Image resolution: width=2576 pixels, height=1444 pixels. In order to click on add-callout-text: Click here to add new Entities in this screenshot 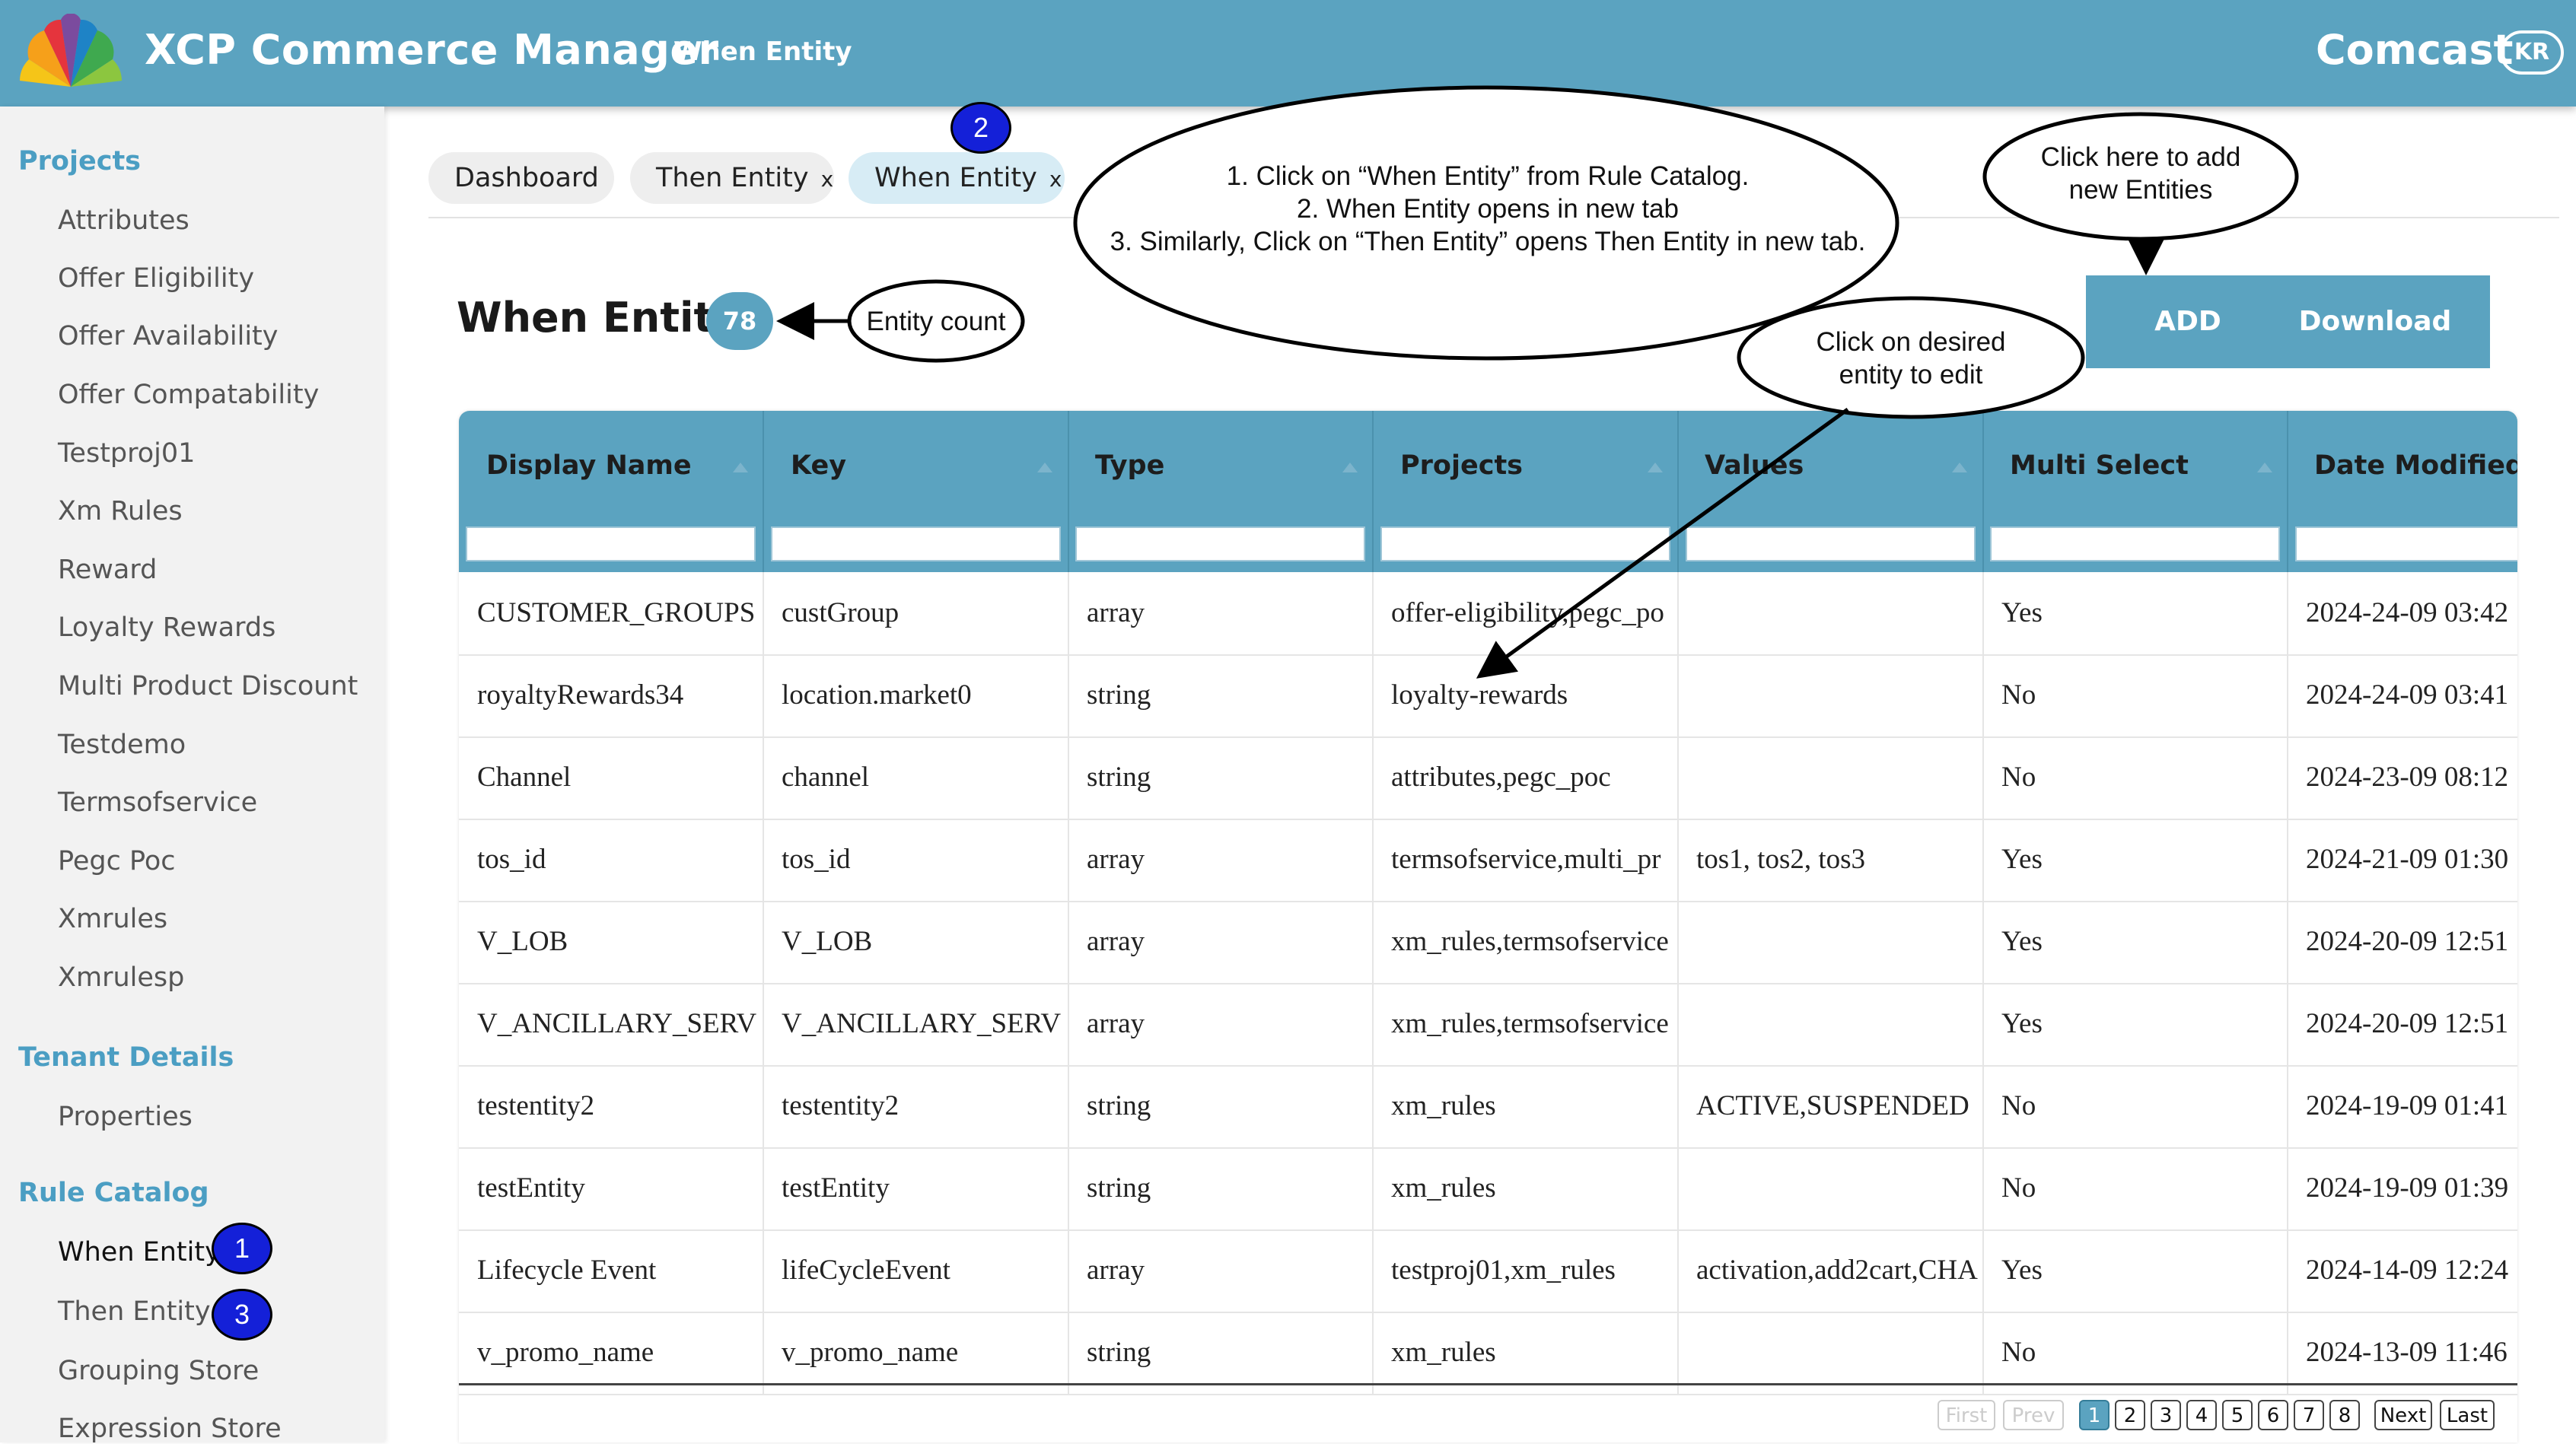, I will do `click(2141, 173)`.